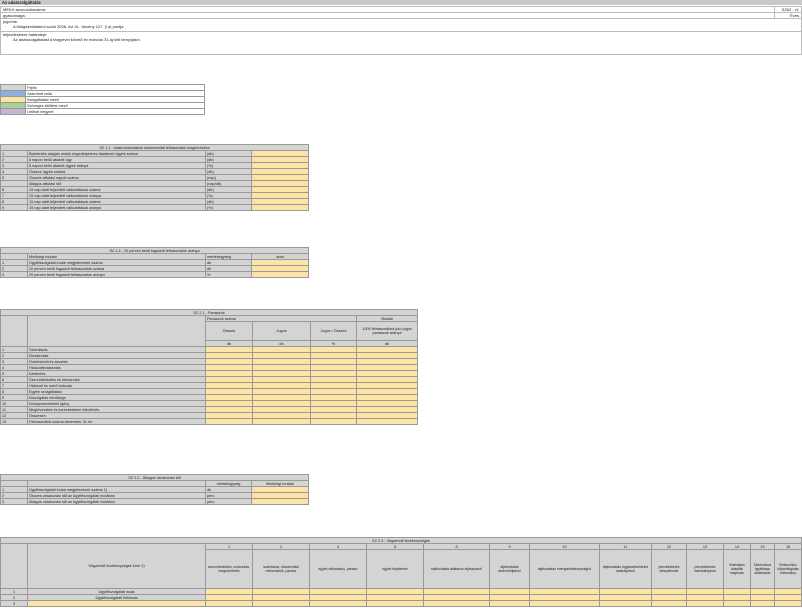 The width and height of the screenshot is (802, 608). Describe the element at coordinates (395, 569) in the screenshot. I see `column-header: egyéb bejelentés` at that location.